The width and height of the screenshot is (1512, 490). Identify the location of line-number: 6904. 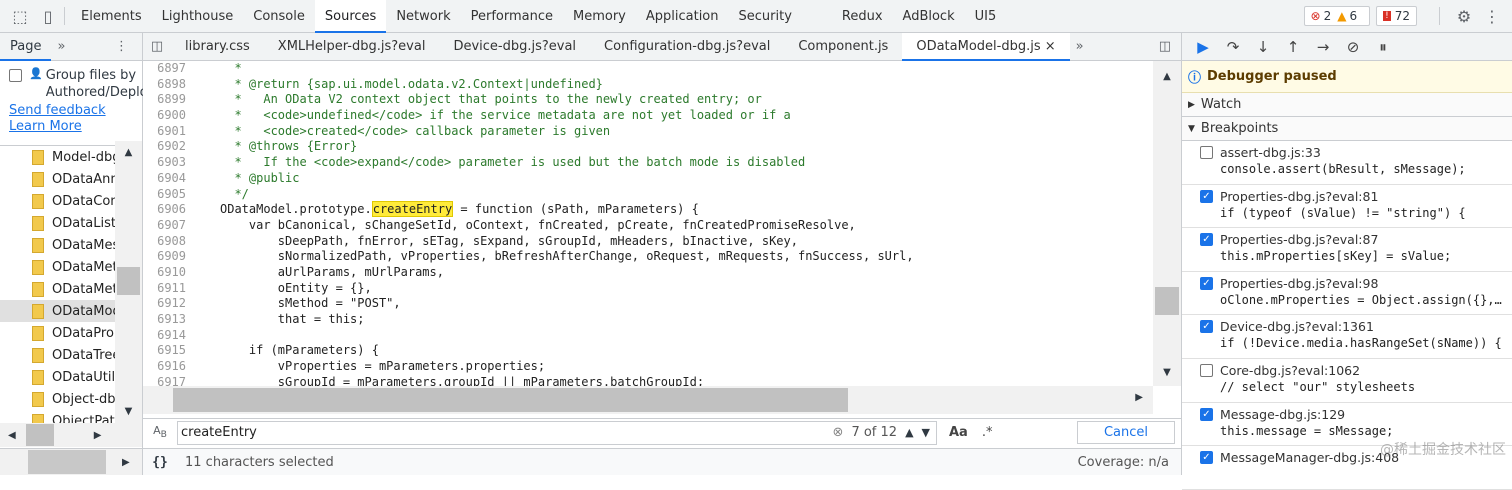
(165, 179).